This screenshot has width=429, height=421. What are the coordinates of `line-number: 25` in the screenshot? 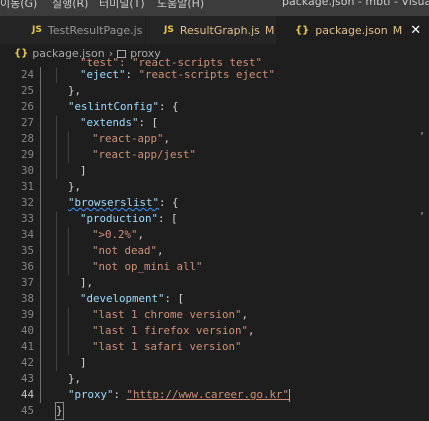 It's located at (27, 90).